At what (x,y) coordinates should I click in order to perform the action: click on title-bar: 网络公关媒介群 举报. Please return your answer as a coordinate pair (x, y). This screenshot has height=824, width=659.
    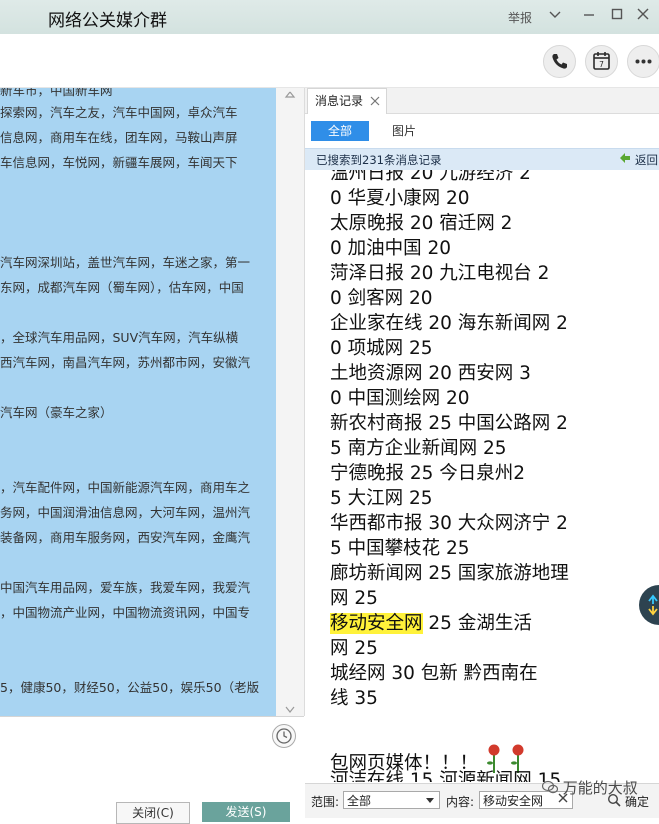
    Looking at the image, I should click on (329, 17).